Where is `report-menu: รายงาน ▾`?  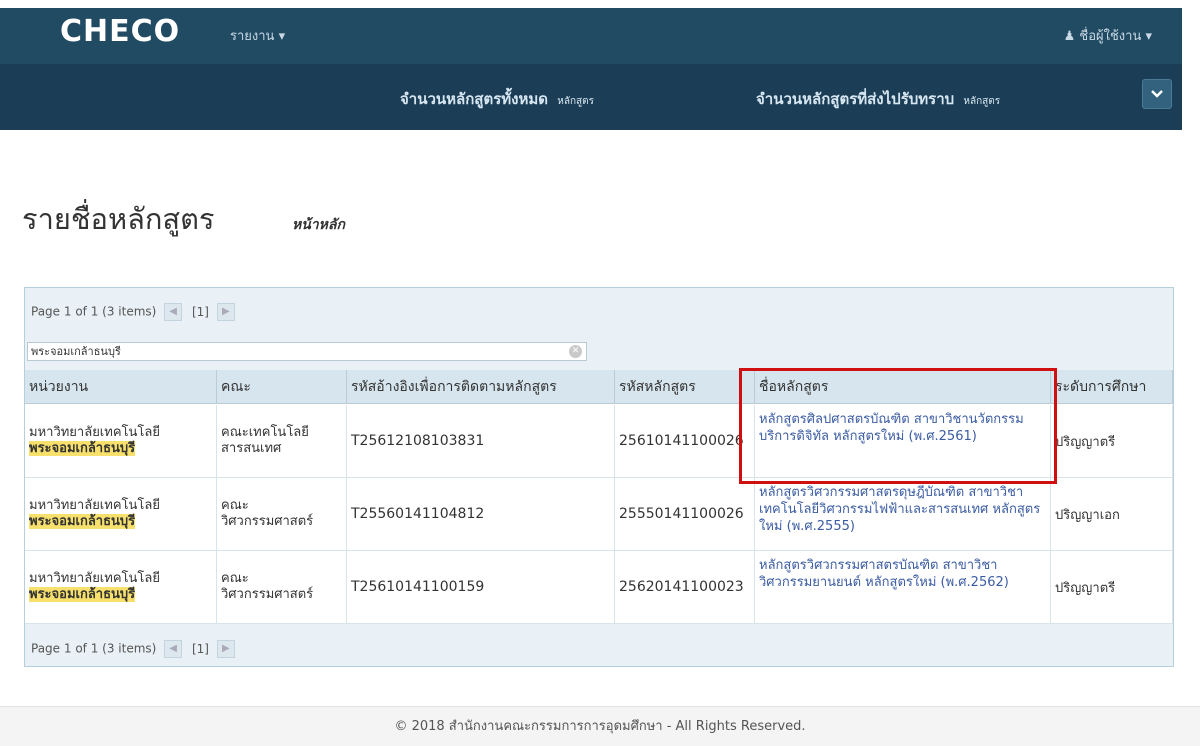
report-menu: รายงาน ▾ is located at coordinates (257, 35).